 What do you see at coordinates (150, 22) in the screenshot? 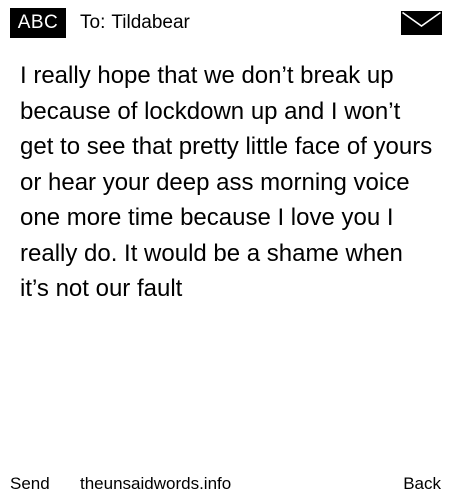
I see `recipient-name: Tildabear` at bounding box center [150, 22].